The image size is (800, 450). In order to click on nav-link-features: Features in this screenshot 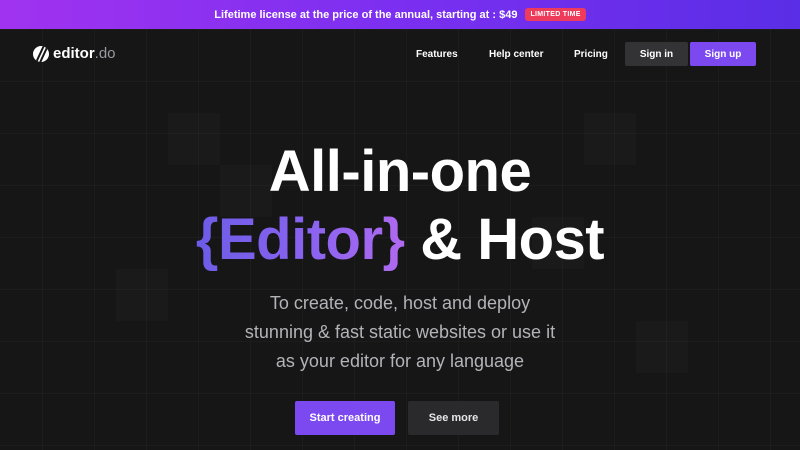, I will do `click(437, 54)`.